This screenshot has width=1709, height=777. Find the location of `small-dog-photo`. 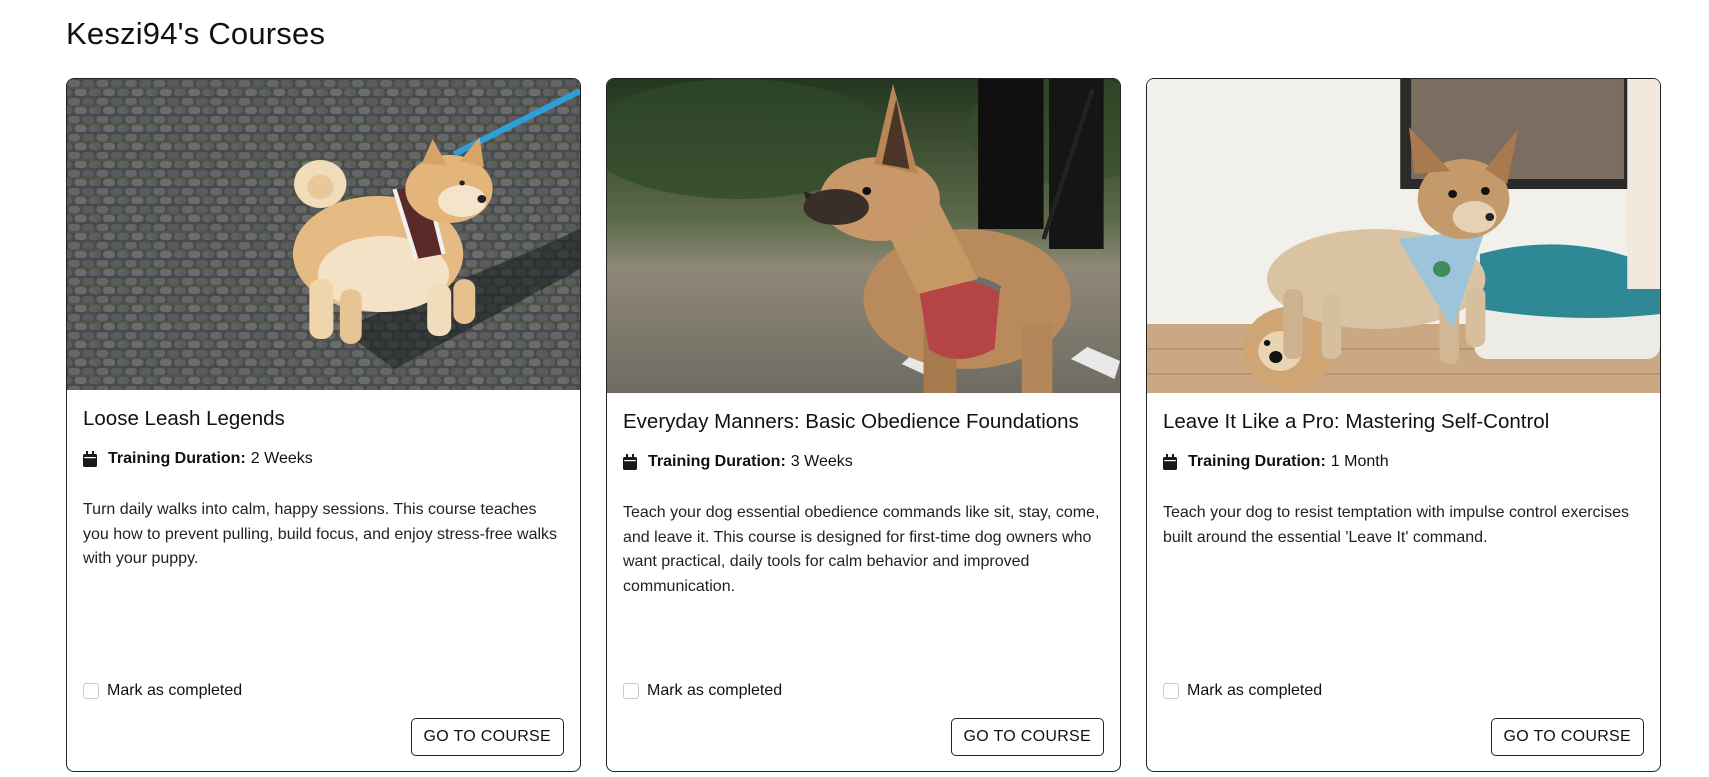

small-dog-photo is located at coordinates (1403, 236).